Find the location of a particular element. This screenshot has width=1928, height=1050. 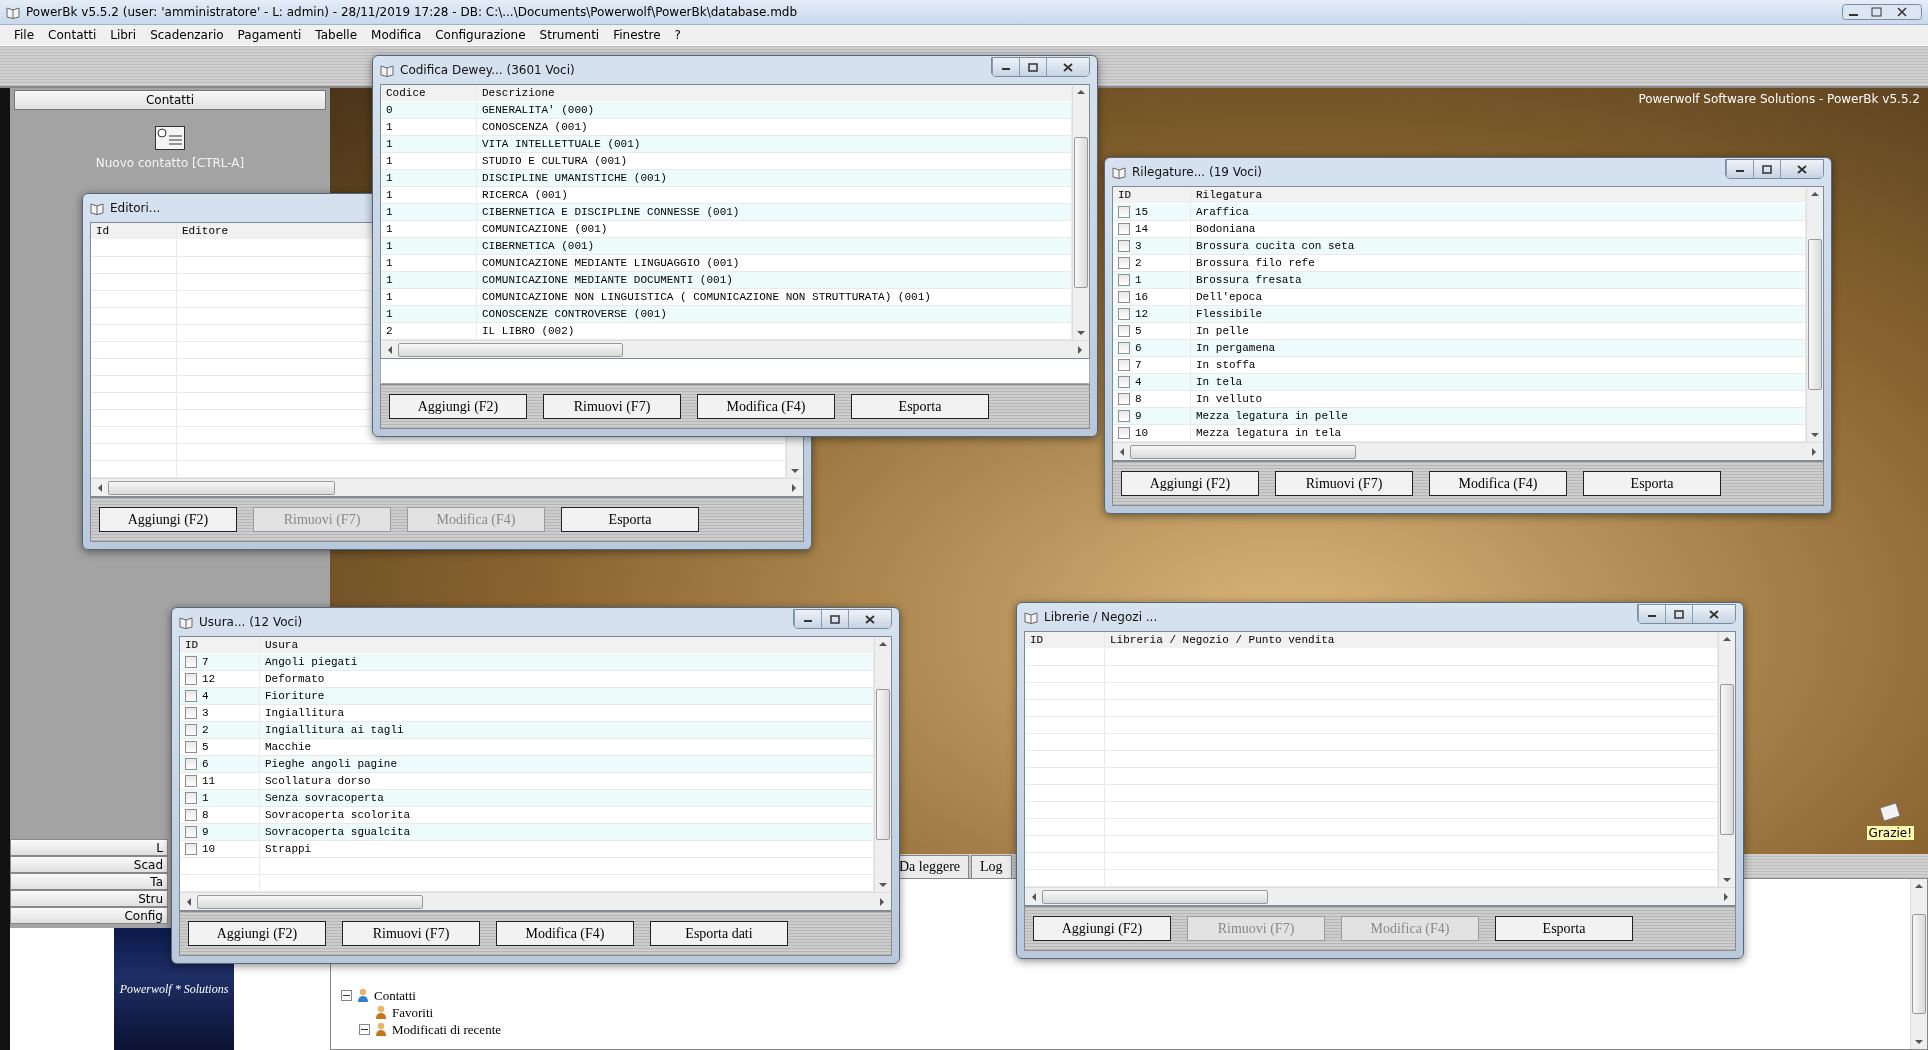

menu-item: Pagamenti is located at coordinates (269, 35).